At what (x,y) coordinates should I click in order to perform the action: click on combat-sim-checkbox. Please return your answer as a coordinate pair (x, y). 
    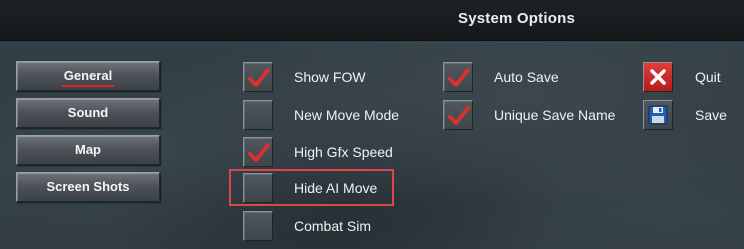
    Looking at the image, I should click on (258, 226).